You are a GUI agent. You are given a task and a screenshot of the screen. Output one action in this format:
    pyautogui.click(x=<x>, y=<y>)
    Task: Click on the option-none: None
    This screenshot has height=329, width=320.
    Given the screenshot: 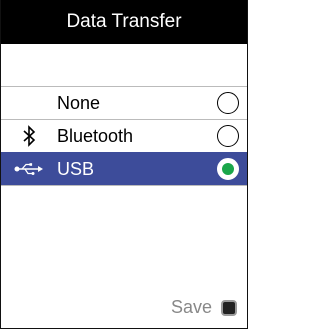 What is the action you would take?
    pyautogui.click(x=124, y=102)
    